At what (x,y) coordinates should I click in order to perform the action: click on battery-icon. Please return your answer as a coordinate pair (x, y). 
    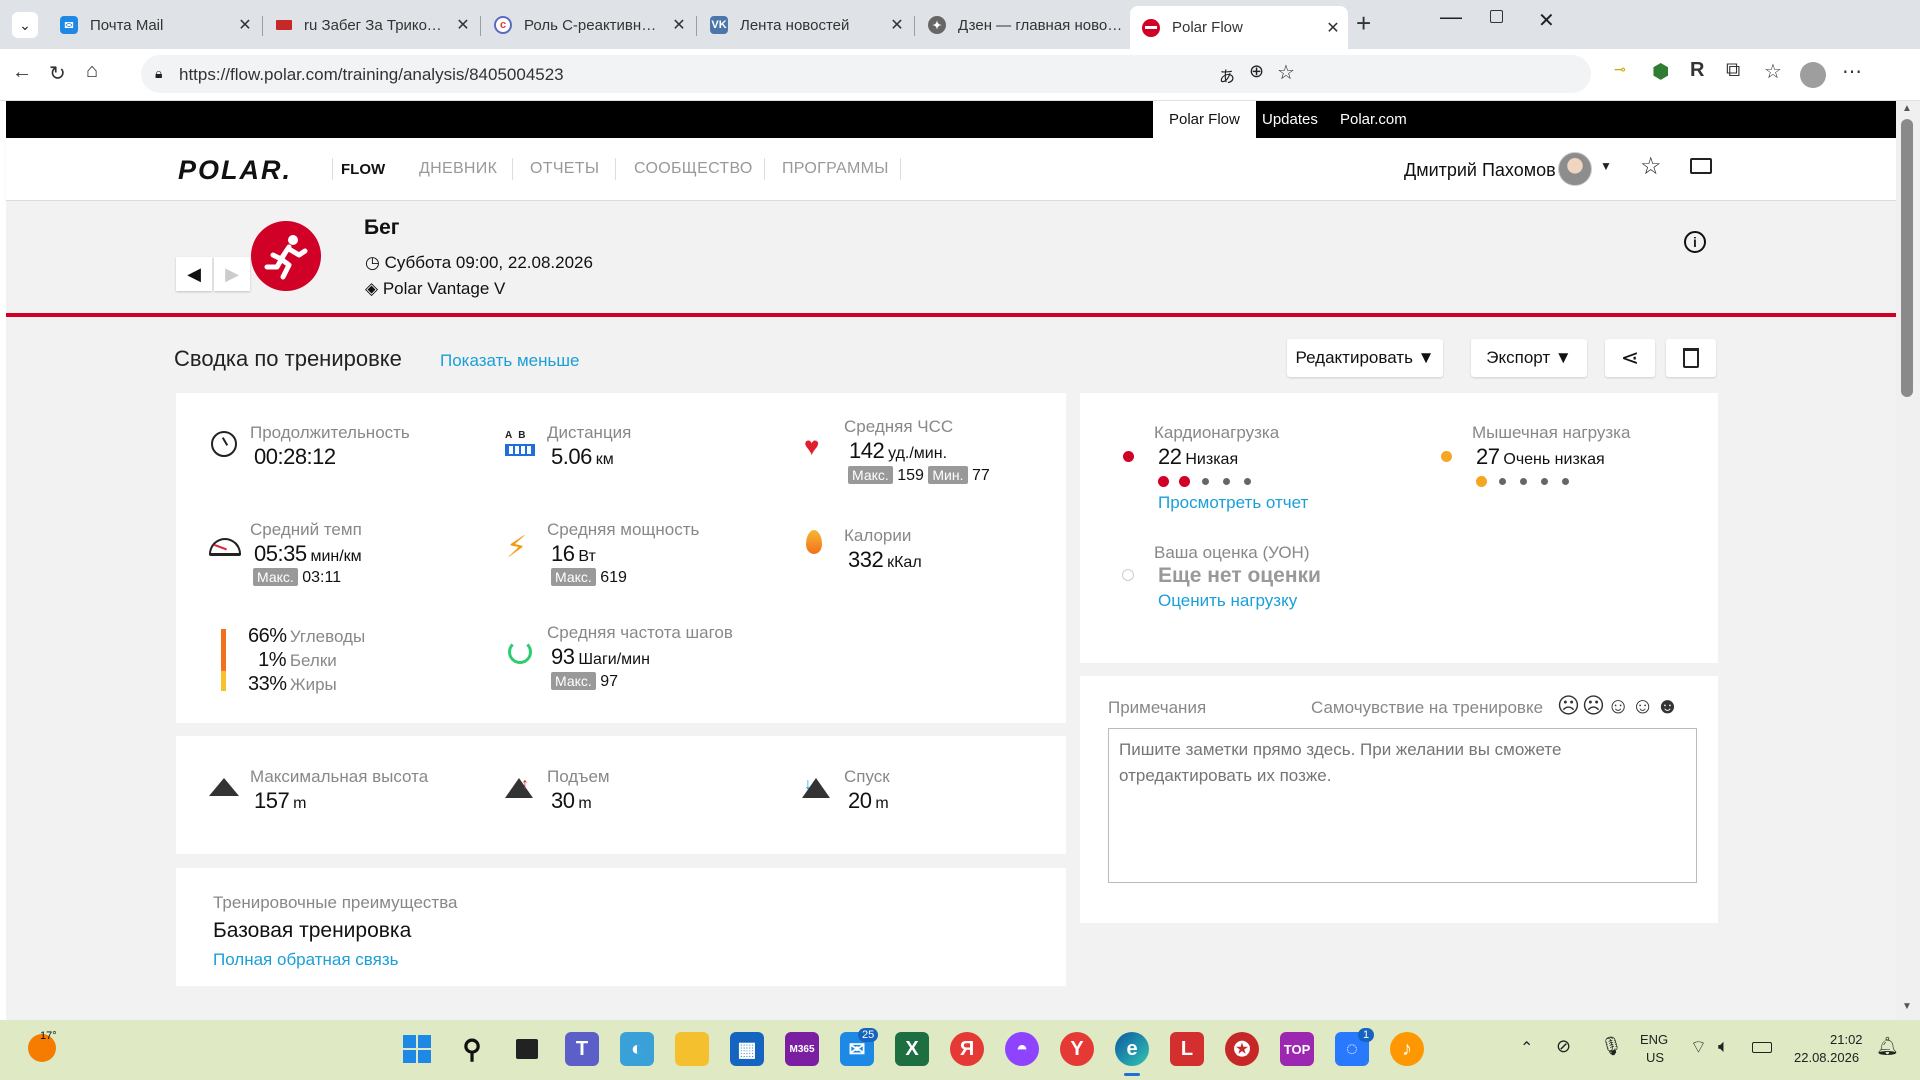
    Looking at the image, I should click on (1762, 1047).